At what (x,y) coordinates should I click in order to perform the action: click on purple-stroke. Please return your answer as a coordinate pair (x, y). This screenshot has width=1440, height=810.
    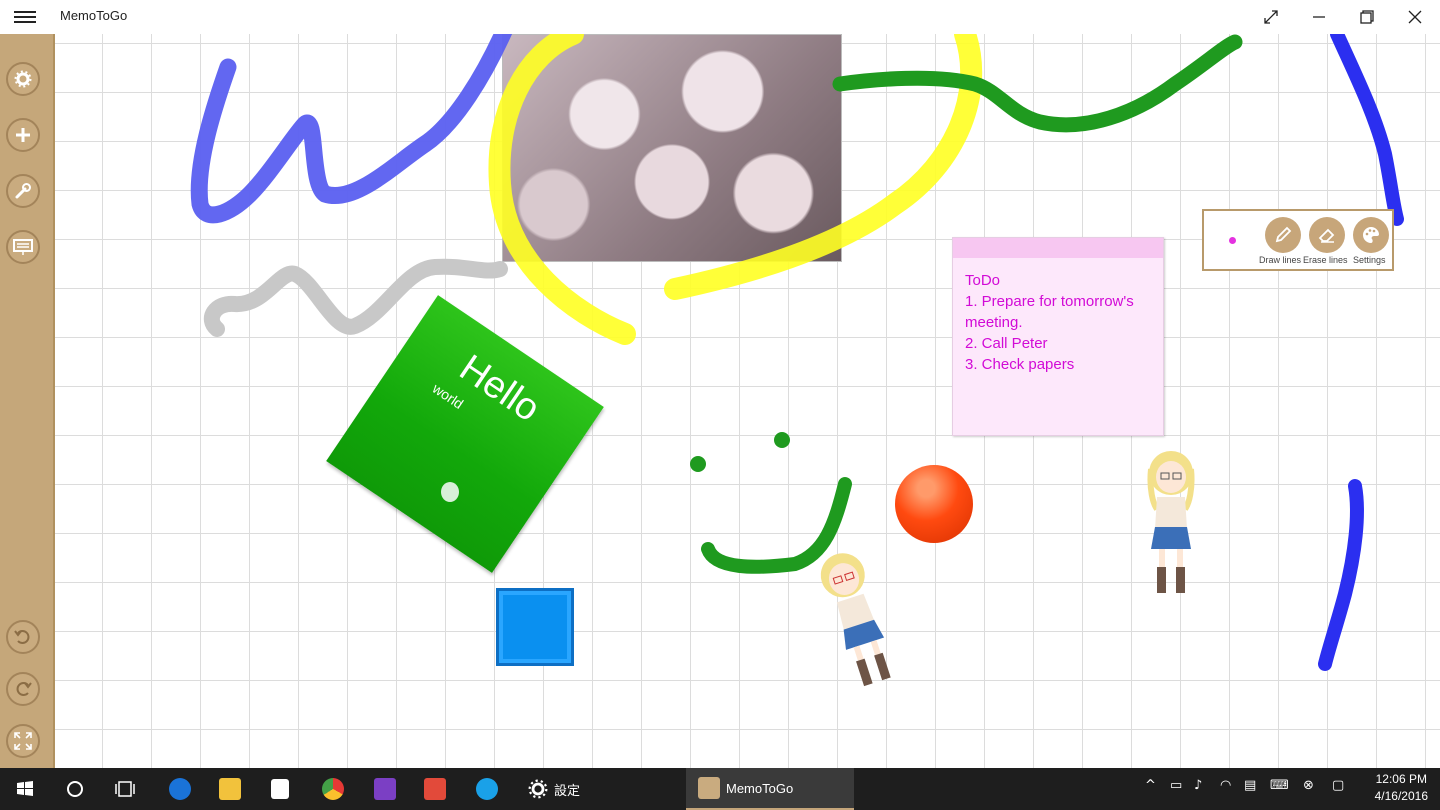
    Looking at the image, I should click on (351, 129).